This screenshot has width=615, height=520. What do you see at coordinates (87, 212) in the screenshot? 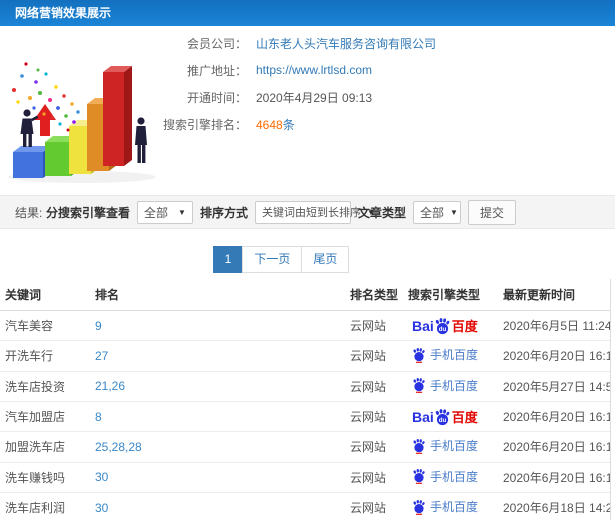
I see `engine-filter-label: 分搜索引擎查看` at bounding box center [87, 212].